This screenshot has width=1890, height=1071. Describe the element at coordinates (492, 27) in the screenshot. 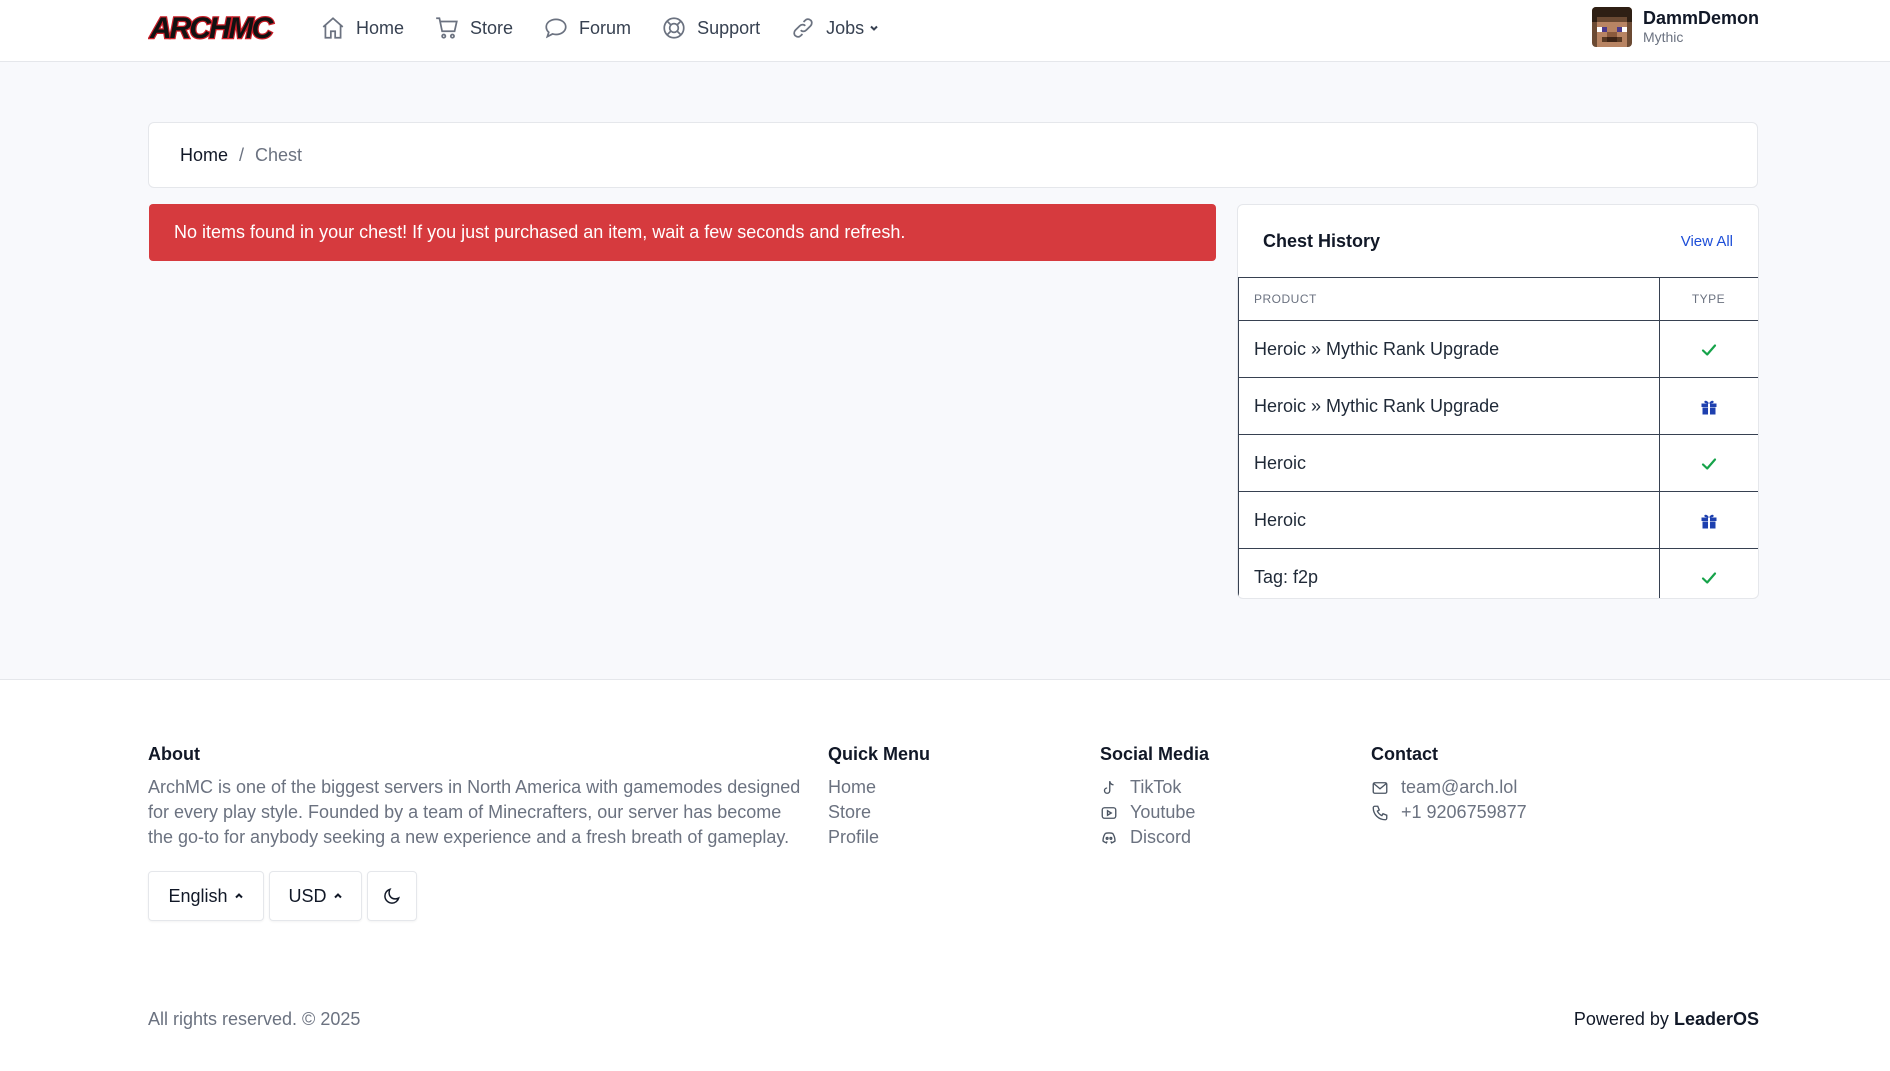

I see `nav-store-label: Store` at that location.